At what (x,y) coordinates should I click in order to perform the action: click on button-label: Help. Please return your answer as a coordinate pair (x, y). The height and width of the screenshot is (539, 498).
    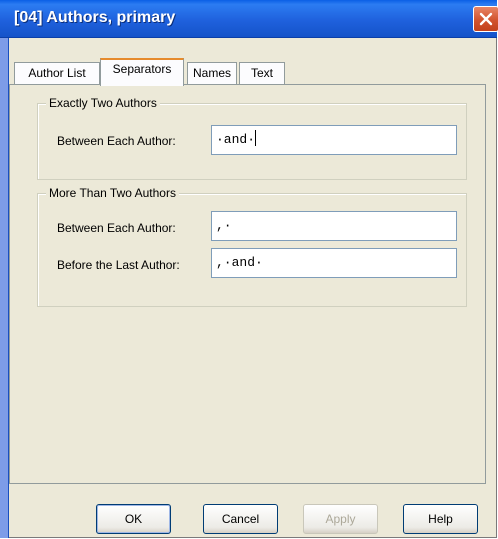
    Looking at the image, I should click on (440, 519).